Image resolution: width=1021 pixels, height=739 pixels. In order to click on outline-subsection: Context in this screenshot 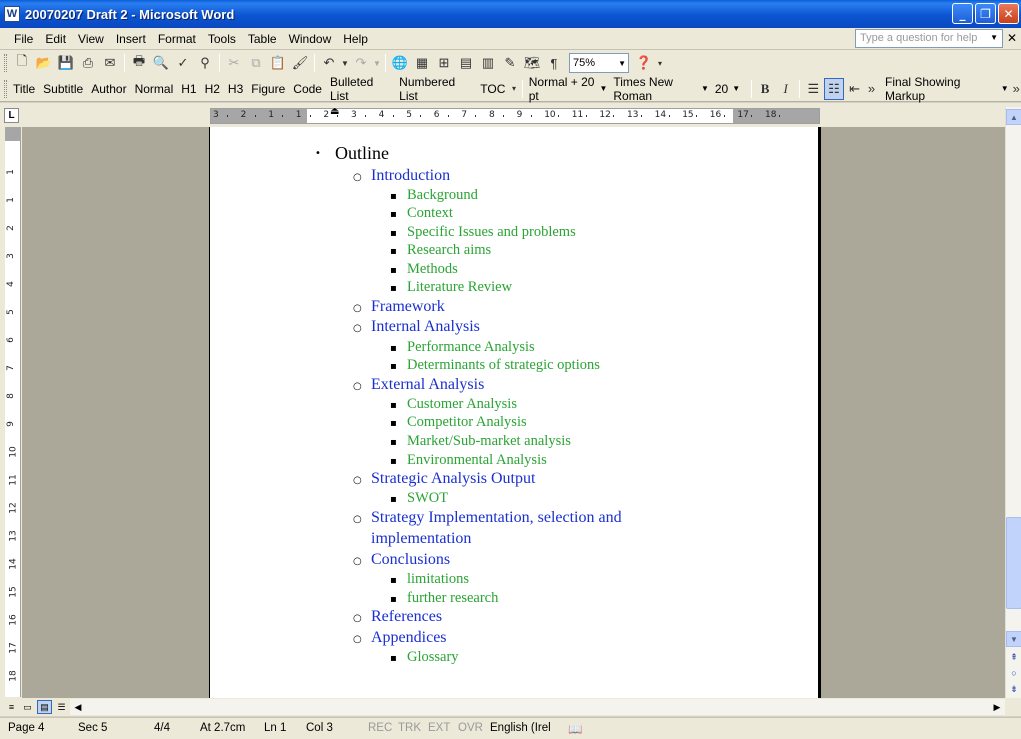, I will do `click(430, 213)`.